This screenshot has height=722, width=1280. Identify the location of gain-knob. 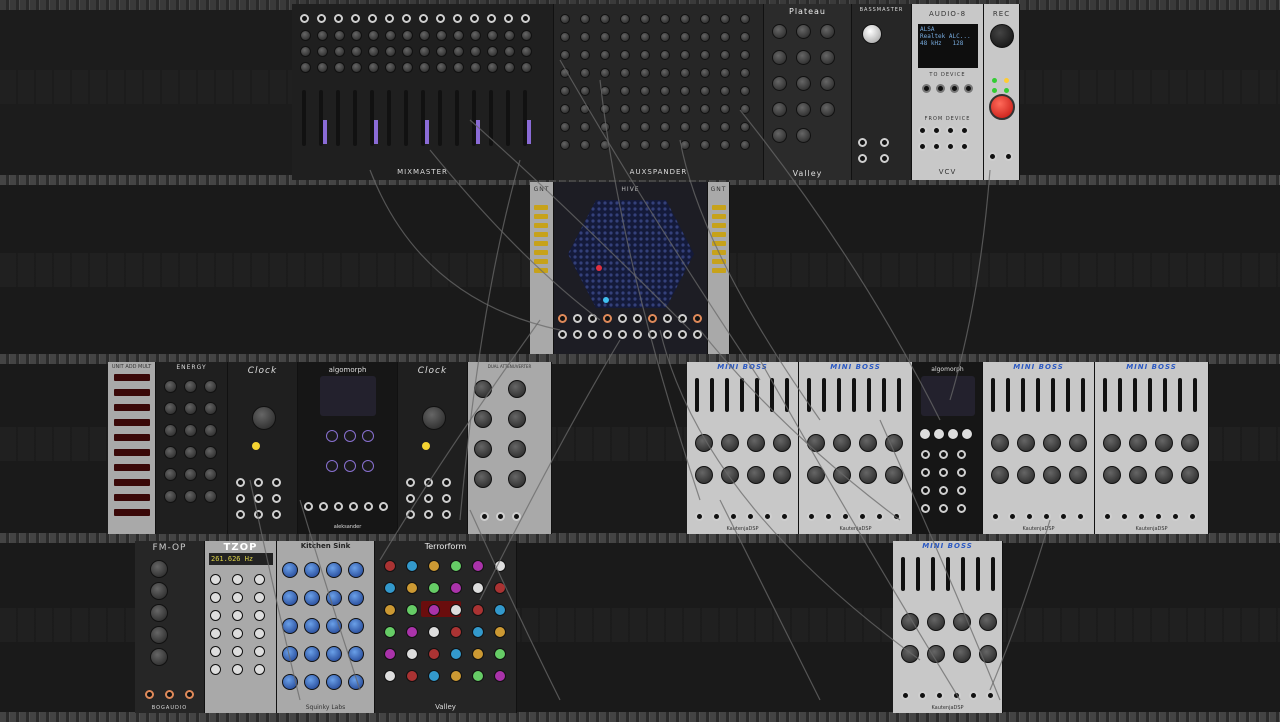
(1002, 36).